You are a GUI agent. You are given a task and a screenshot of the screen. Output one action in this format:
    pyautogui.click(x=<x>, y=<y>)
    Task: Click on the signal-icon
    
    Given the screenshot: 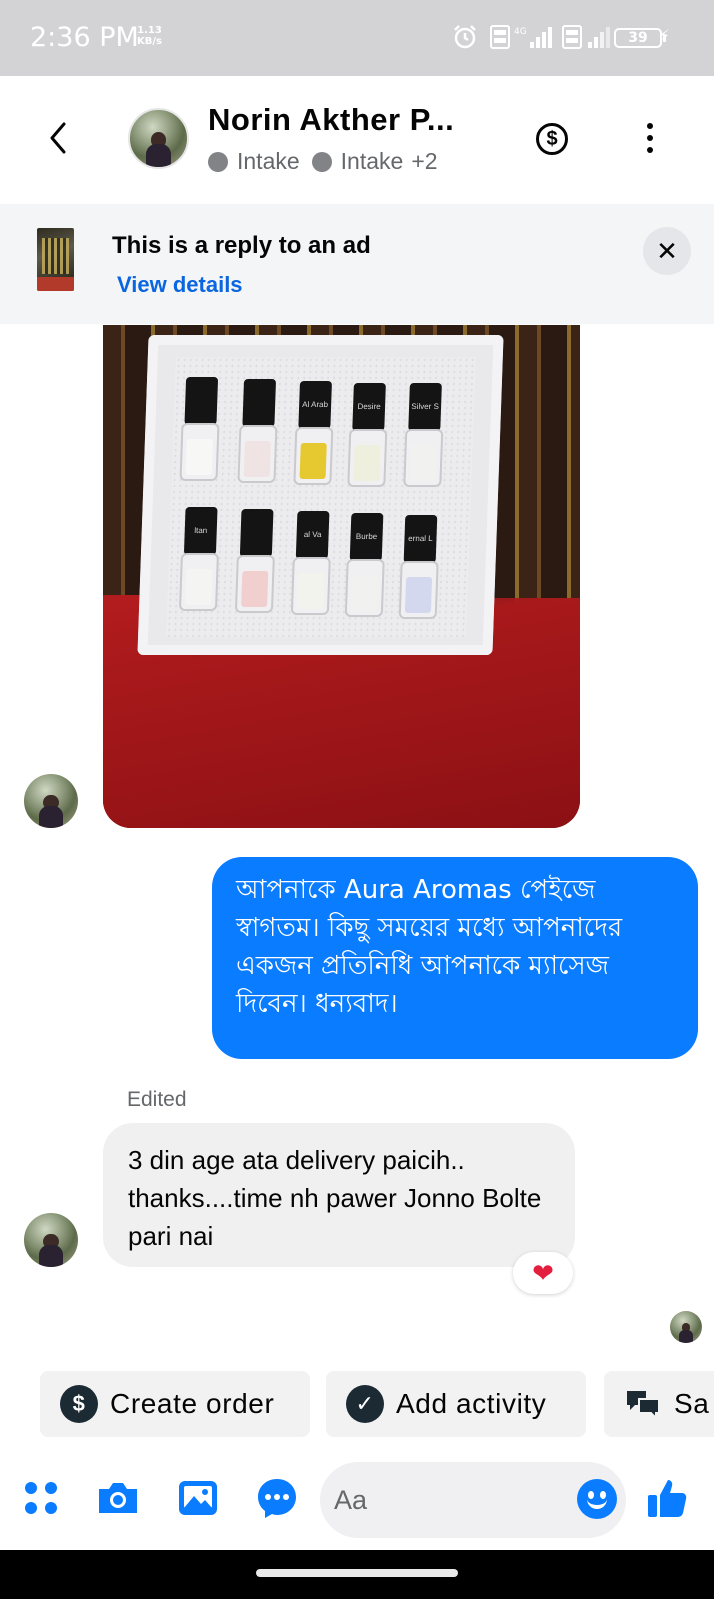 What is the action you would take?
    pyautogui.click(x=599, y=37)
    